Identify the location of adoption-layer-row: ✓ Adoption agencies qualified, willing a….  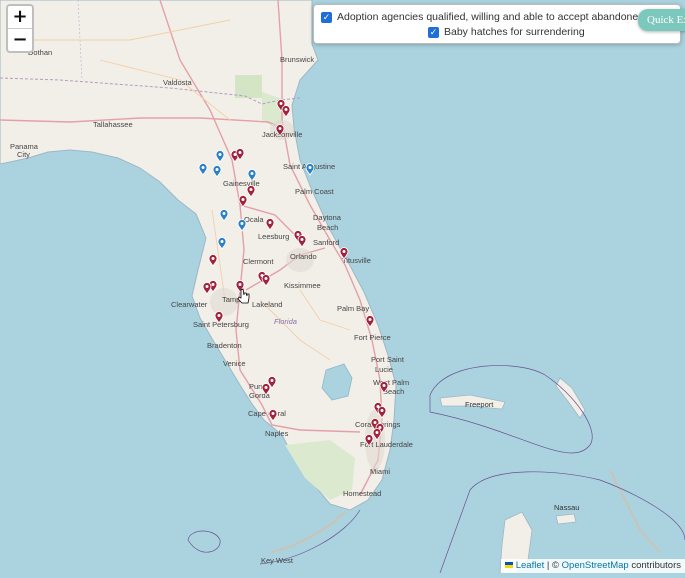
(501, 17).